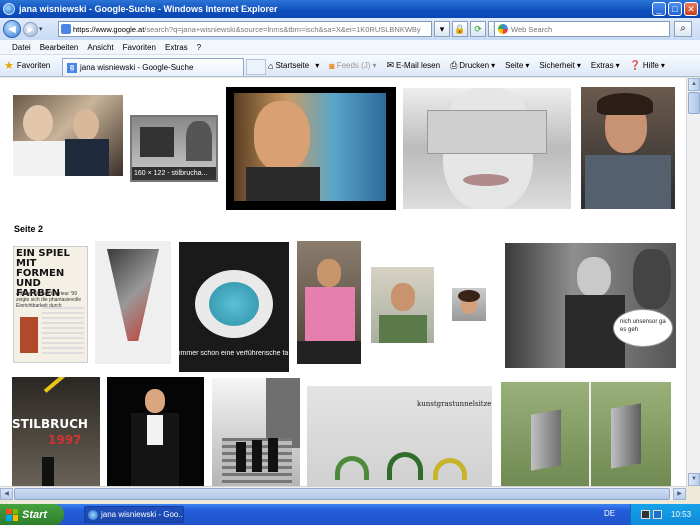 Image resolution: width=700 pixels, height=525 pixels. I want to click on horizontal-scrollbar: ◀ ▶, so click(343, 493).